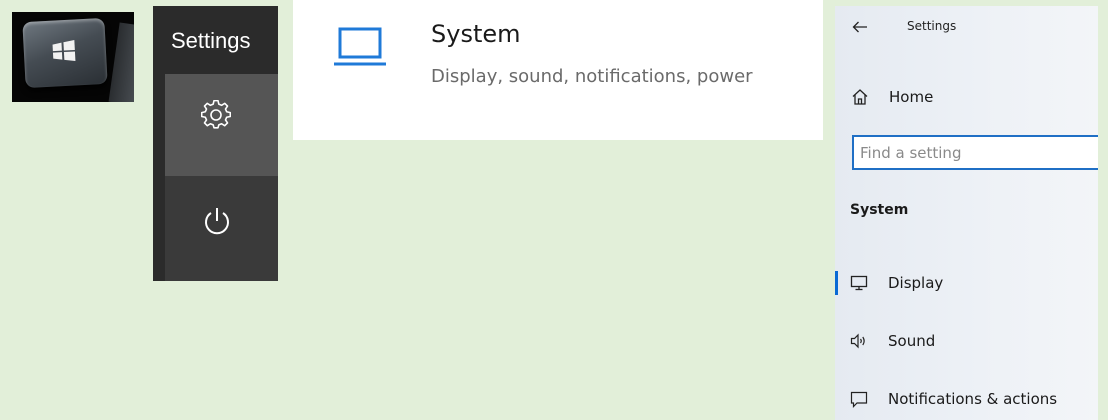 The height and width of the screenshot is (420, 1108). Describe the element at coordinates (121, 62) in the screenshot. I see `adjacent-key` at that location.